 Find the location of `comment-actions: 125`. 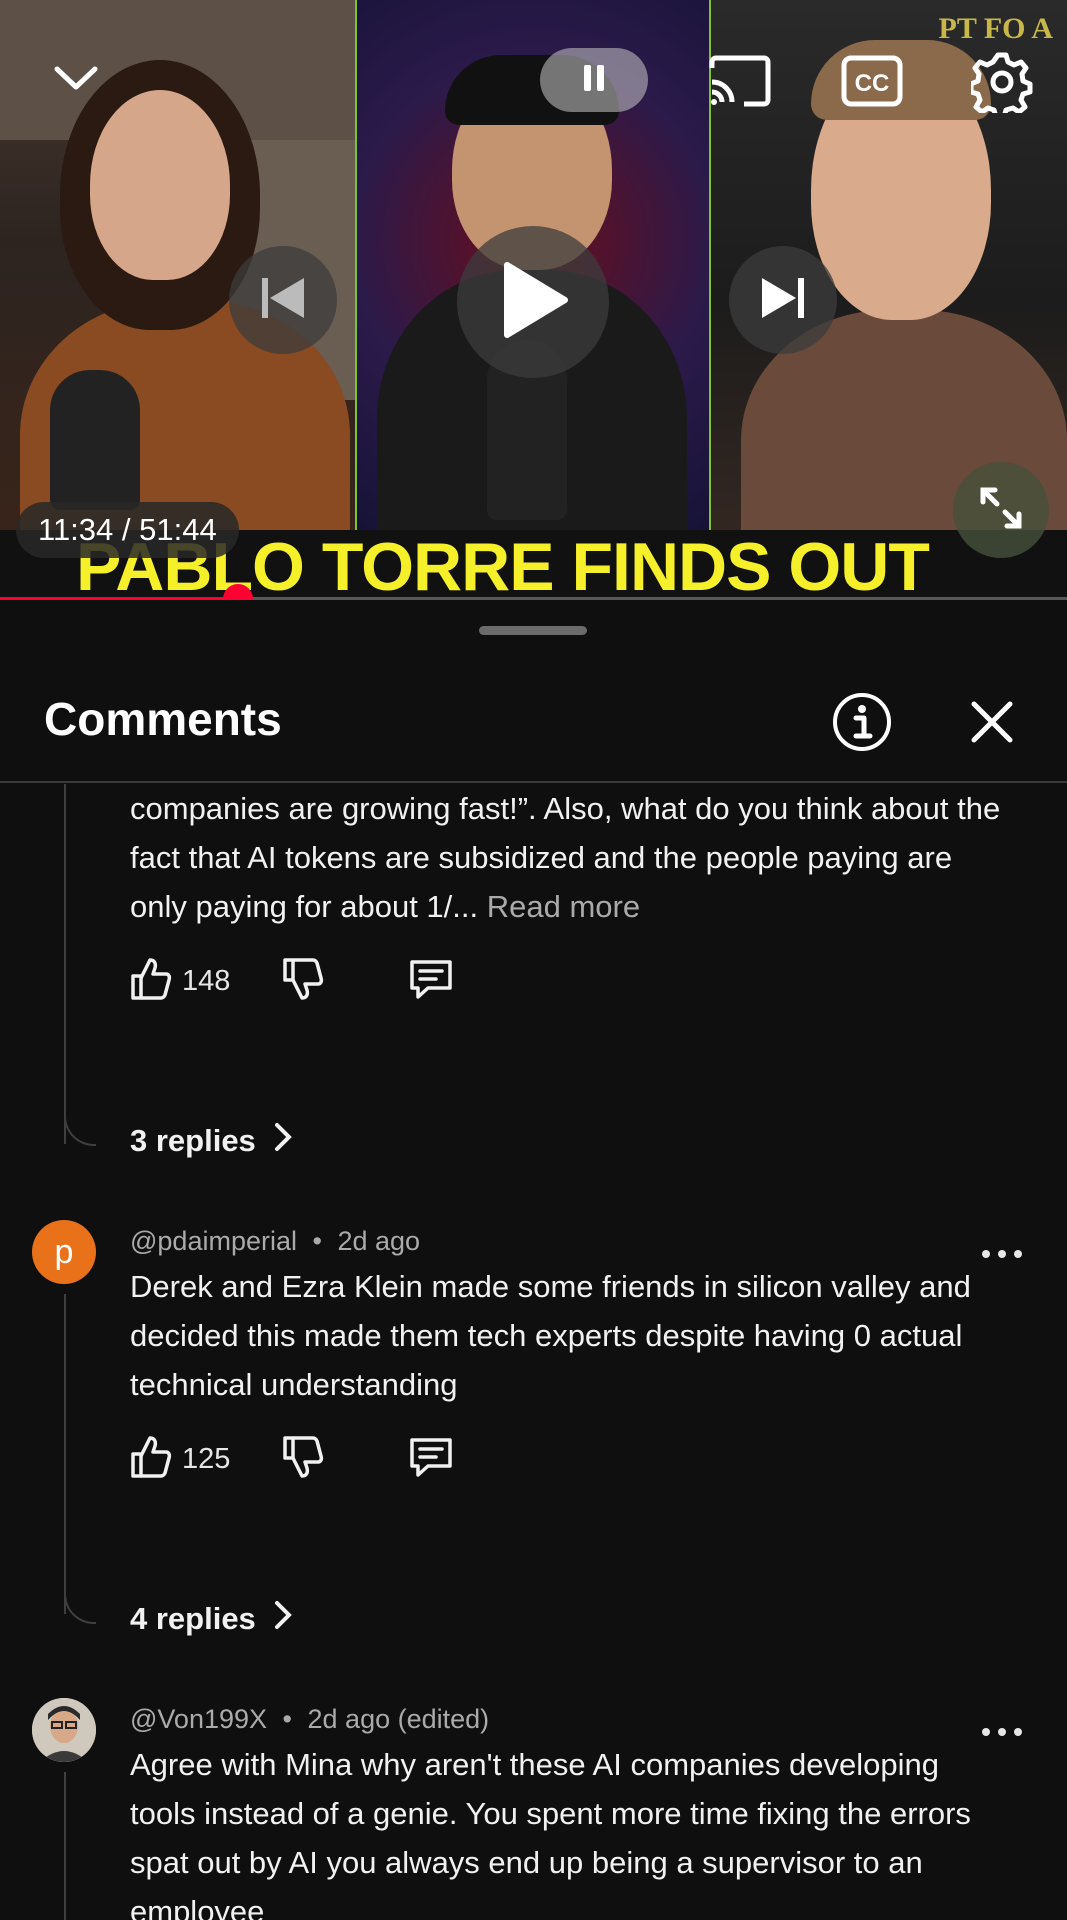

comment-actions: 125 is located at coordinates (292, 1459).